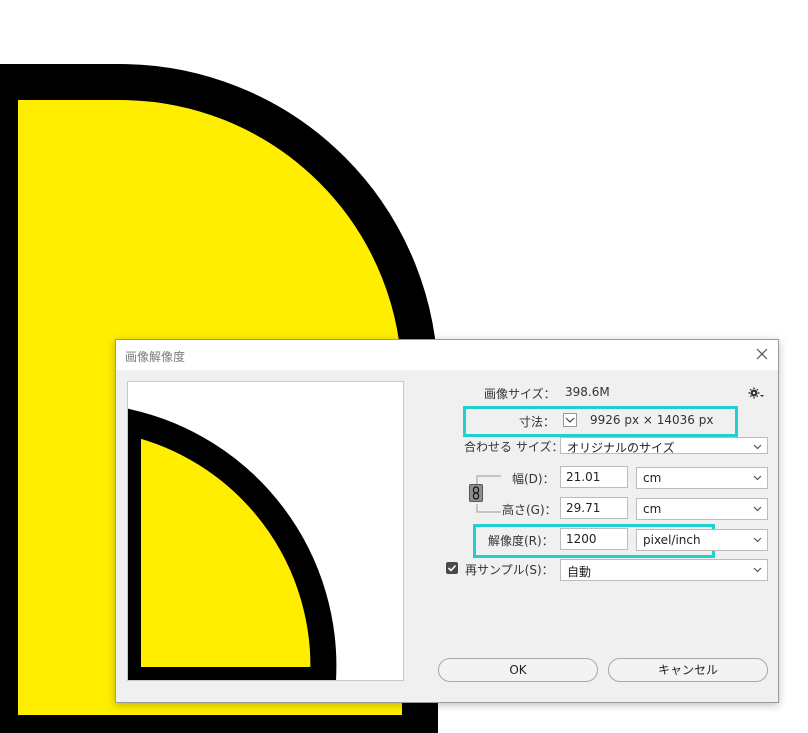 This screenshot has height=733, width=808. What do you see at coordinates (447, 355) in the screenshot?
I see `dialog-titlebar: 画像解像度` at bounding box center [447, 355].